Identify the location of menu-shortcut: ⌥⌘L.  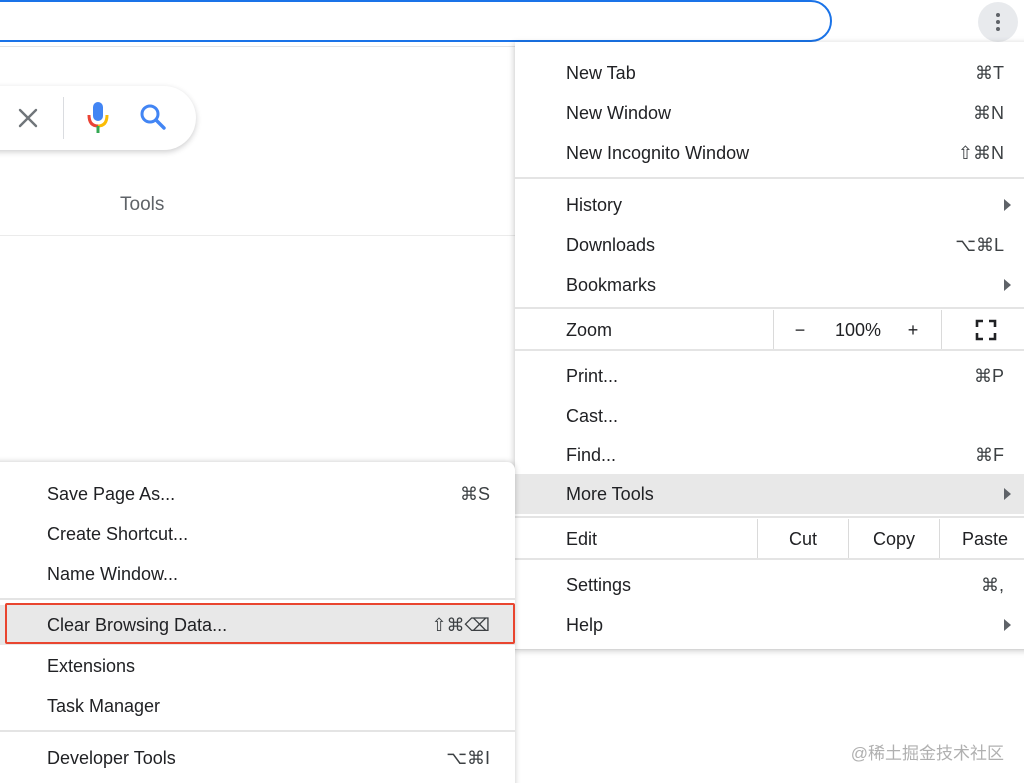
(979, 244).